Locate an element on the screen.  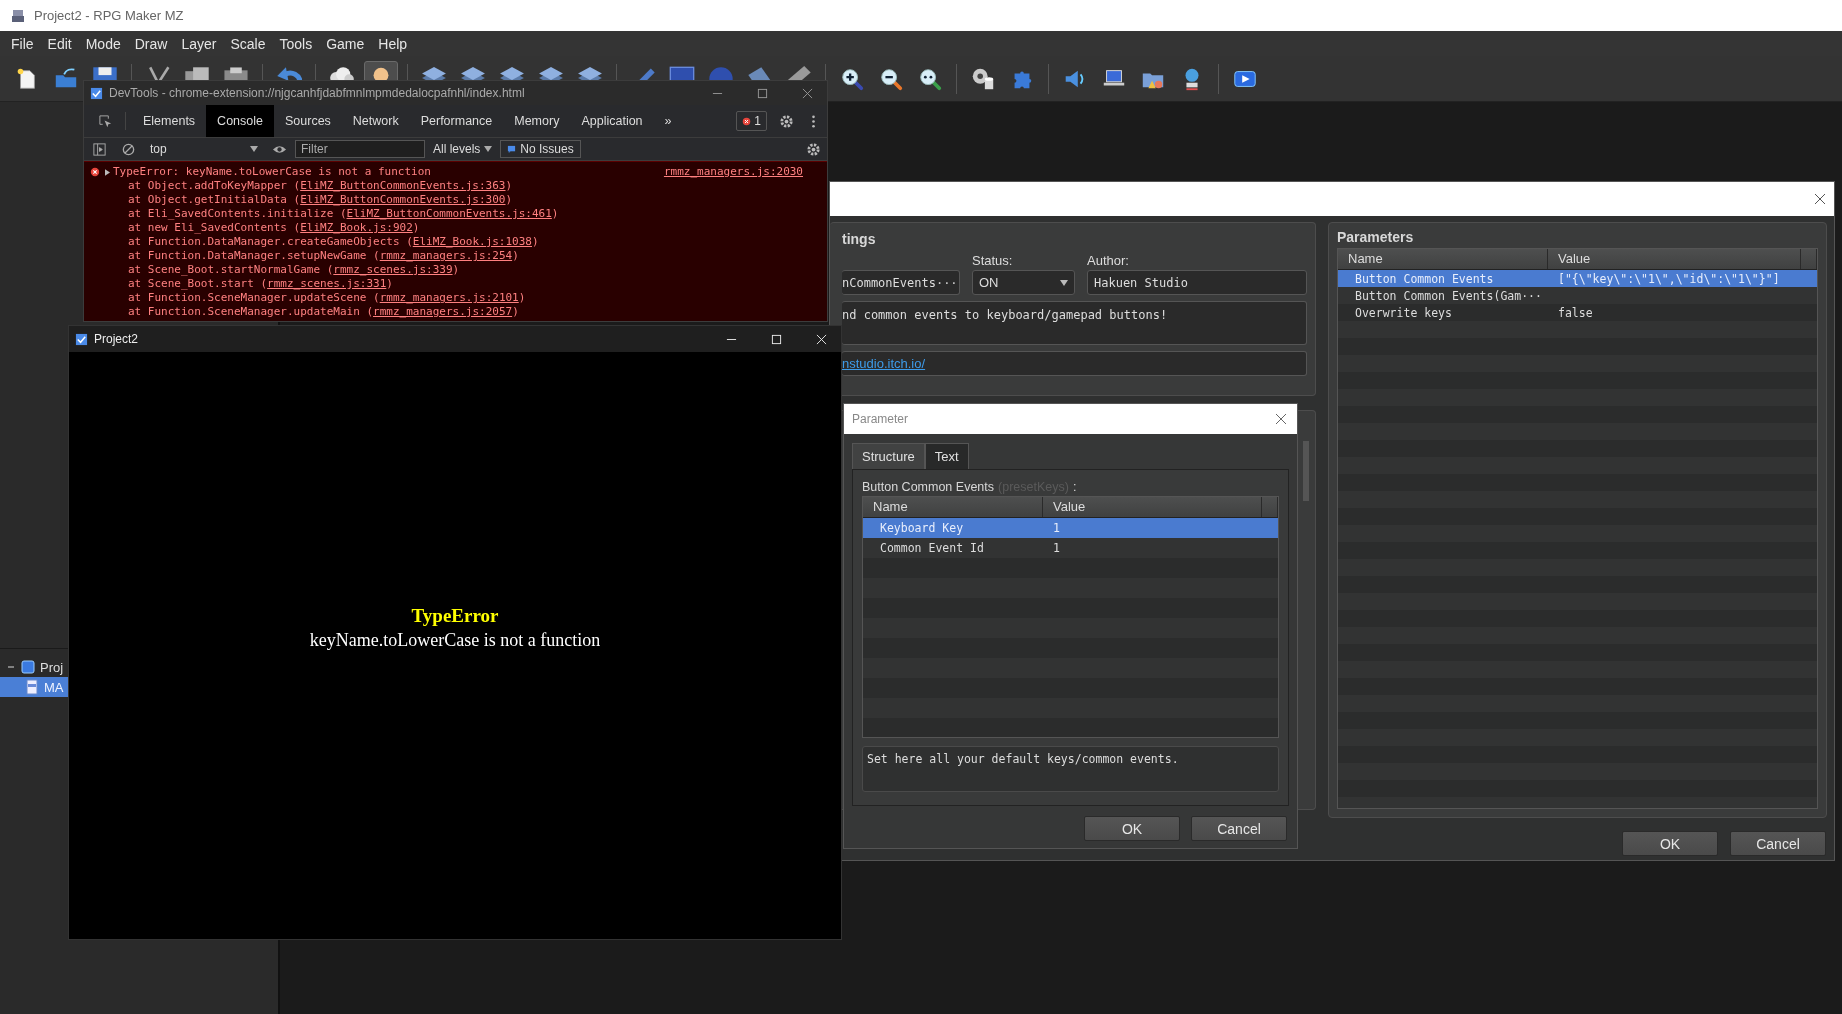
source-link: rmmz_managers.js:2057 is located at coordinates (443, 311).